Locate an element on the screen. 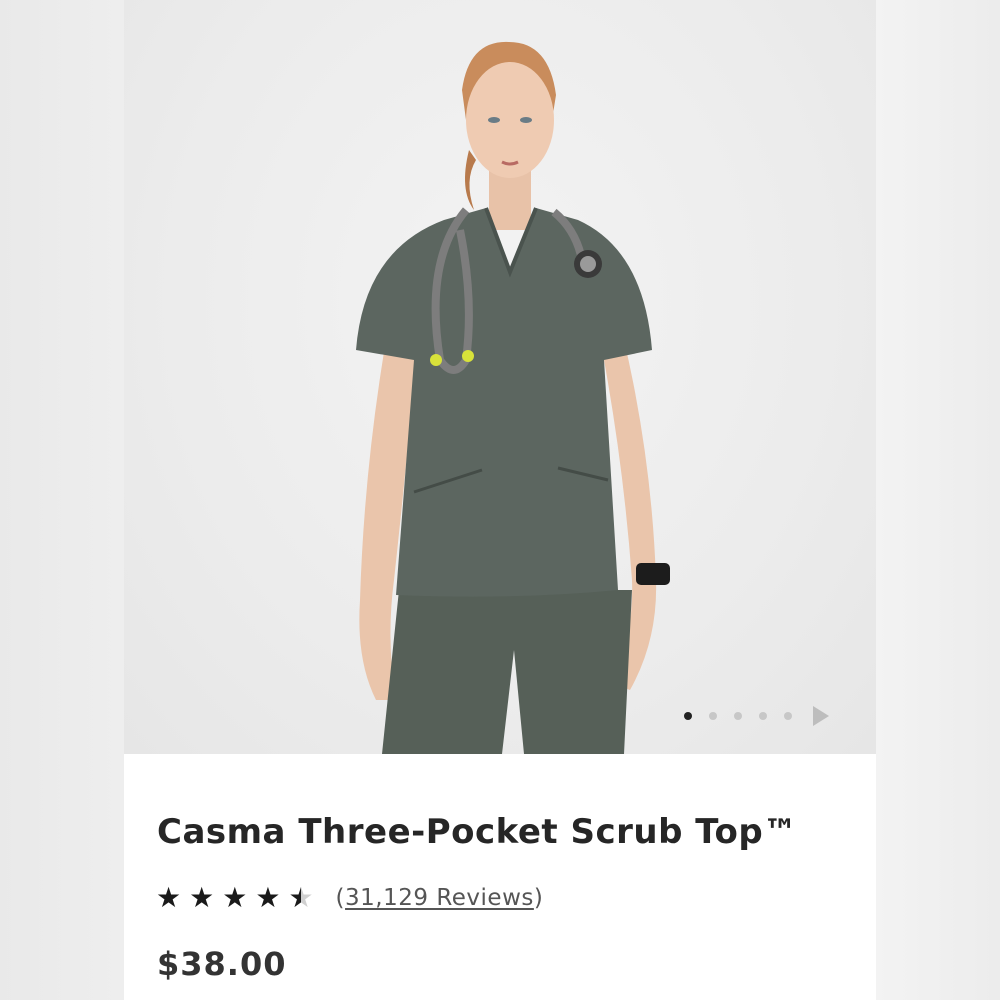 Image resolution: width=1000 pixels, height=1000 pixels. product-rating: ★ ★ ★ ★ ★ (31,129 Reviews) is located at coordinates (349, 898).